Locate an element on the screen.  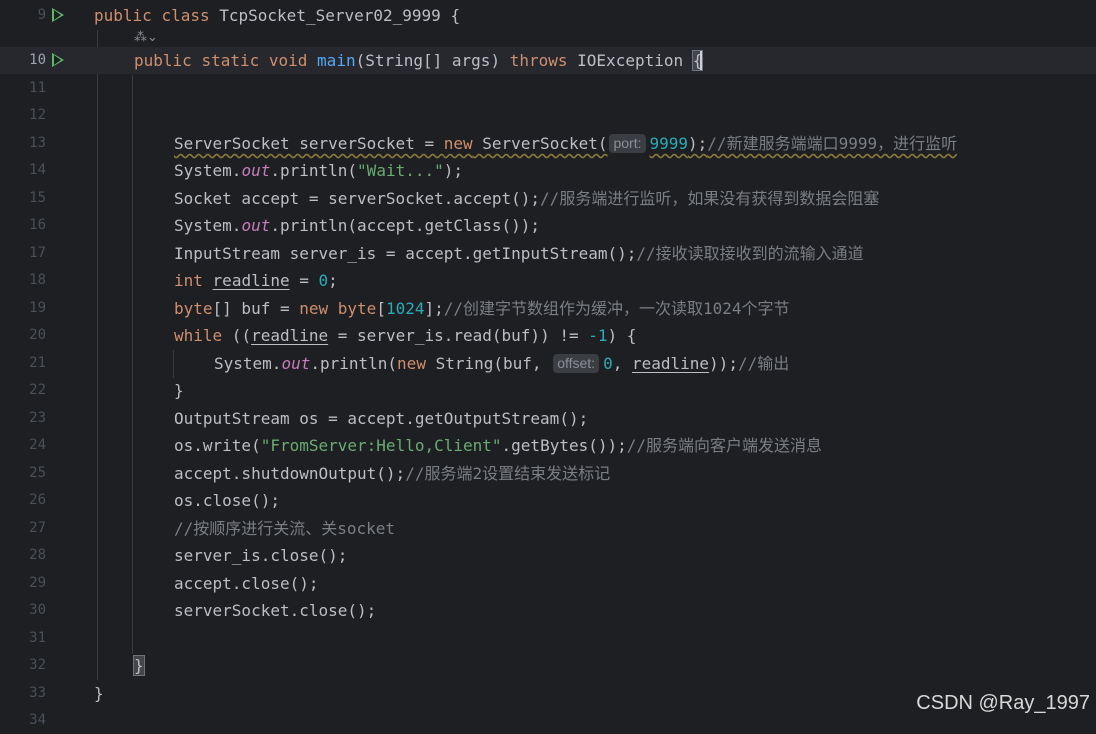
keyword: void is located at coordinates (288, 60).